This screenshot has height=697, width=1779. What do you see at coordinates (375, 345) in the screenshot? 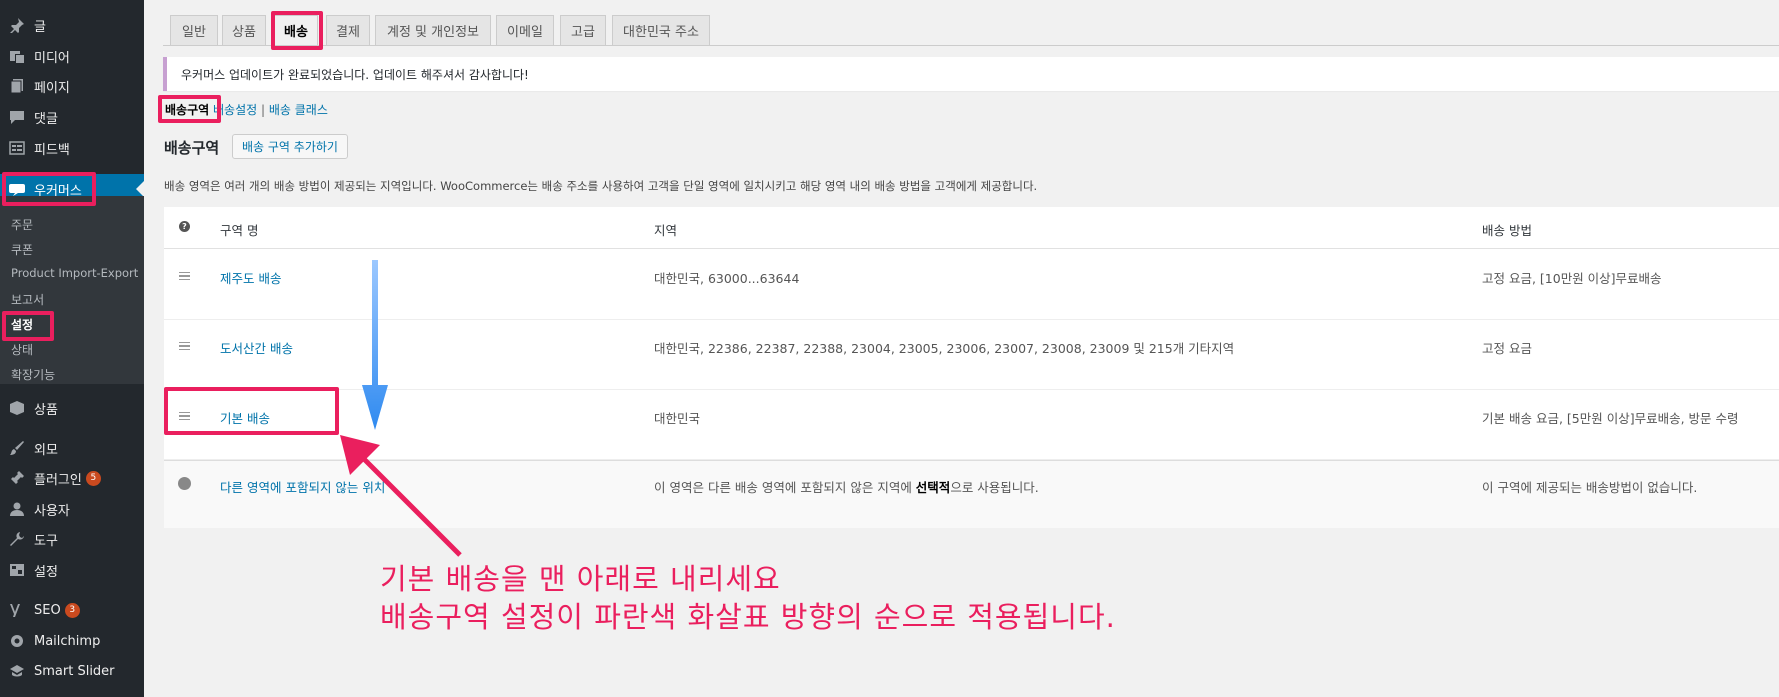
I see `blue-down-arrow-icon` at bounding box center [375, 345].